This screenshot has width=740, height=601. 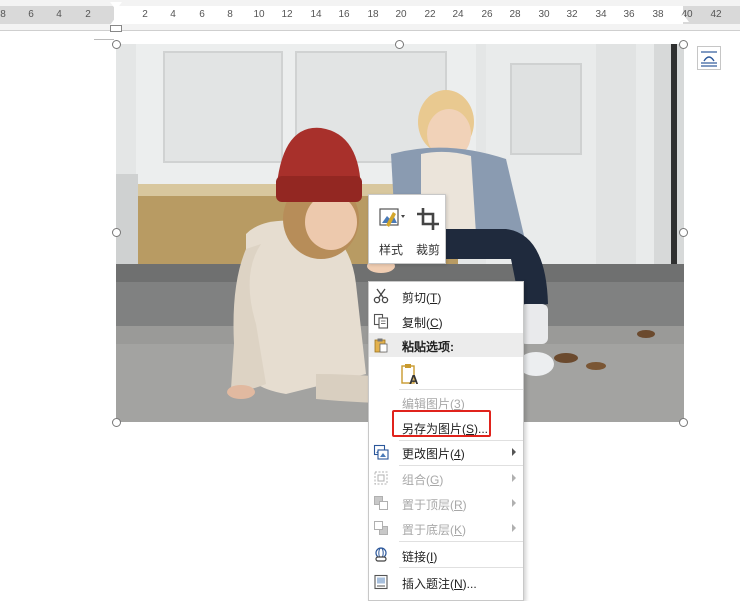 What do you see at coordinates (381, 478) in the screenshot?
I see `group-icon` at bounding box center [381, 478].